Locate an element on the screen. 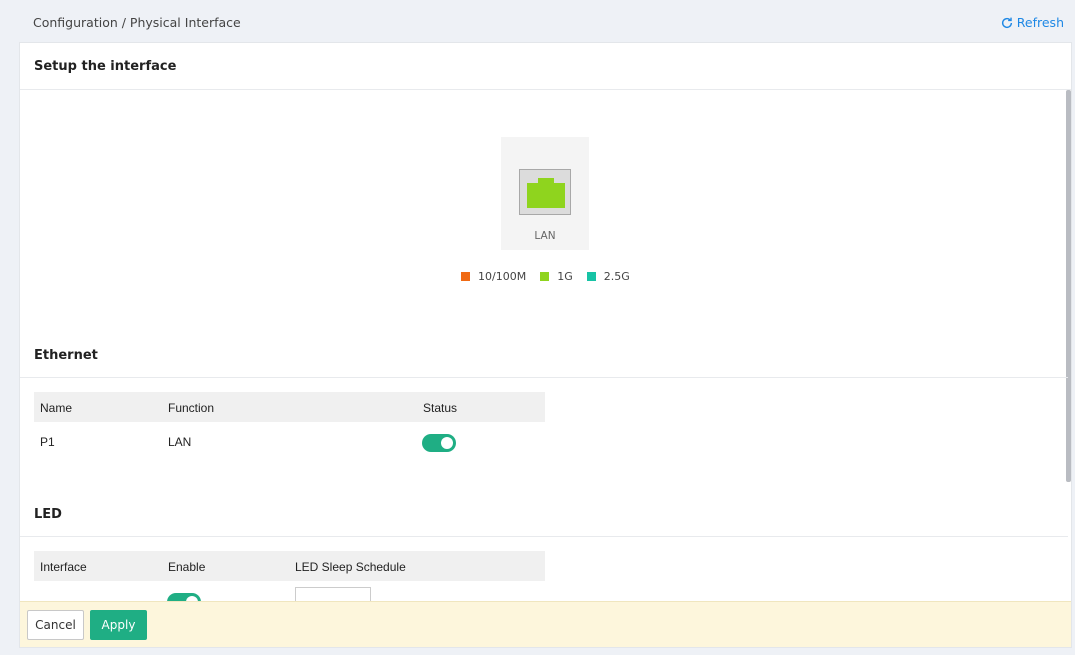 The image size is (1075, 655). port-frame is located at coordinates (545, 192).